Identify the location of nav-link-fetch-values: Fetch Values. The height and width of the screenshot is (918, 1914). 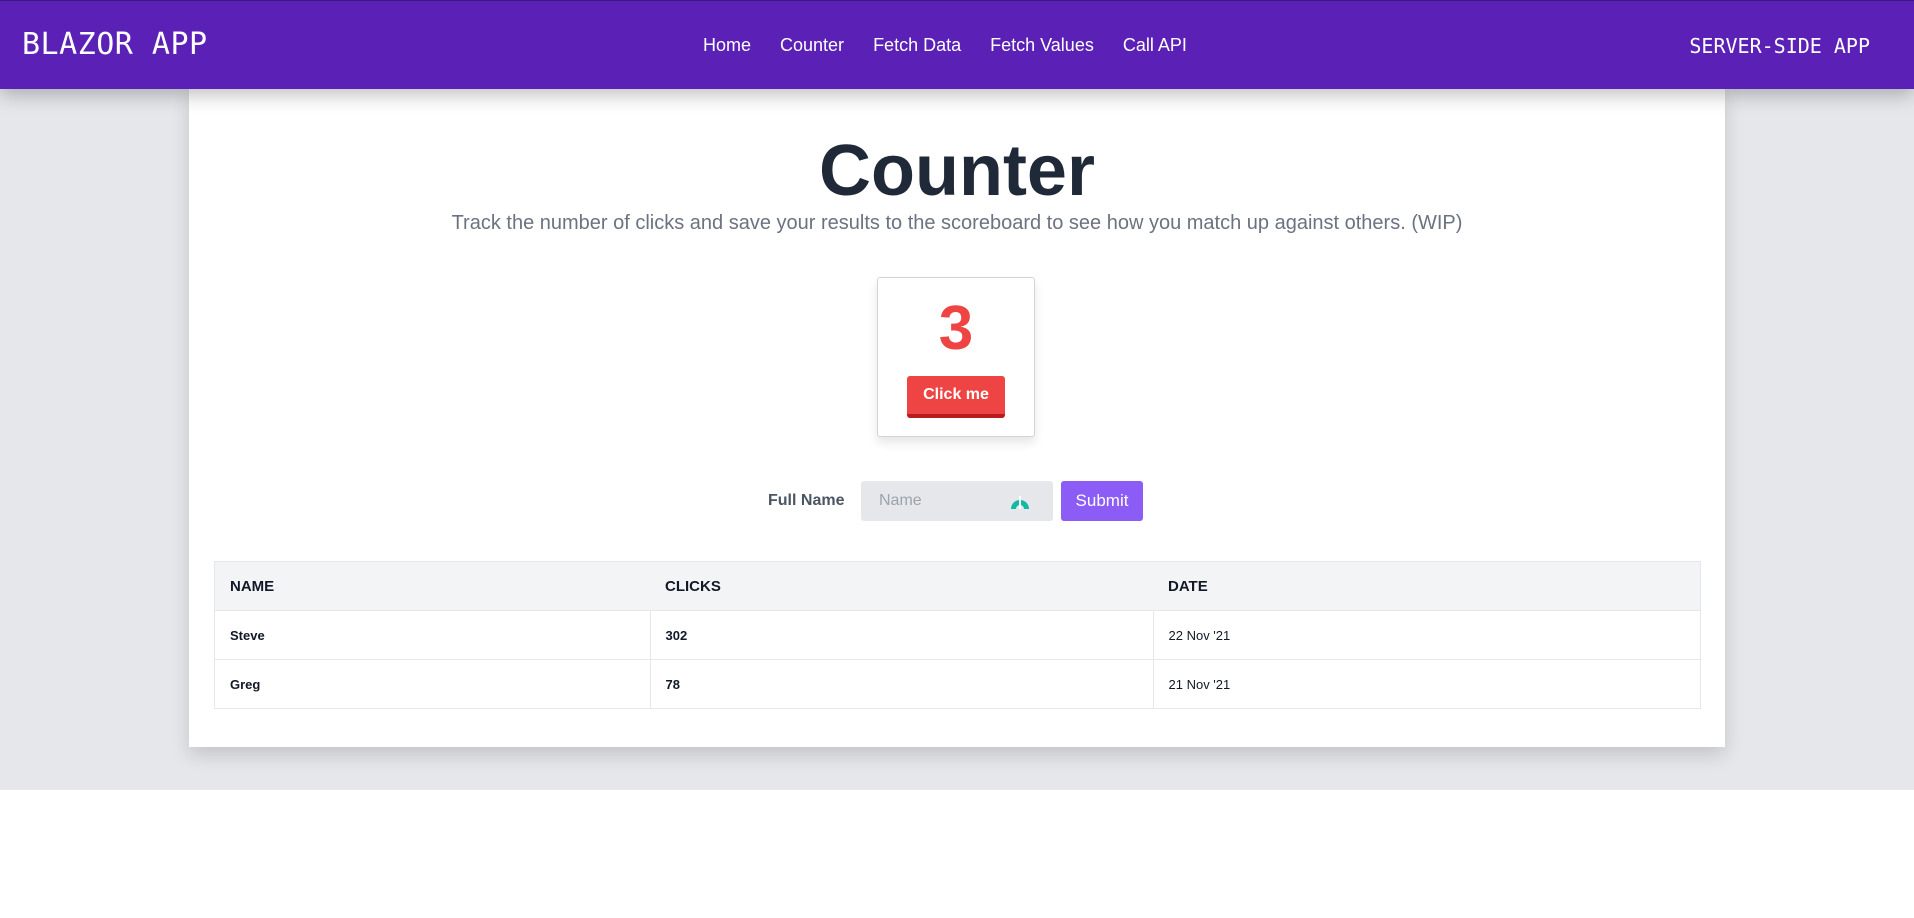
(1042, 45).